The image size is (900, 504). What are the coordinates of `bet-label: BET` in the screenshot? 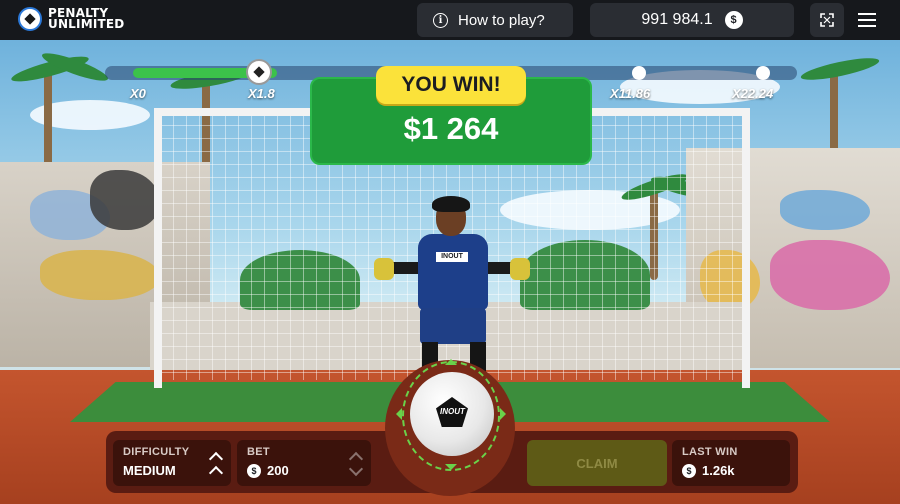 It's located at (258, 452).